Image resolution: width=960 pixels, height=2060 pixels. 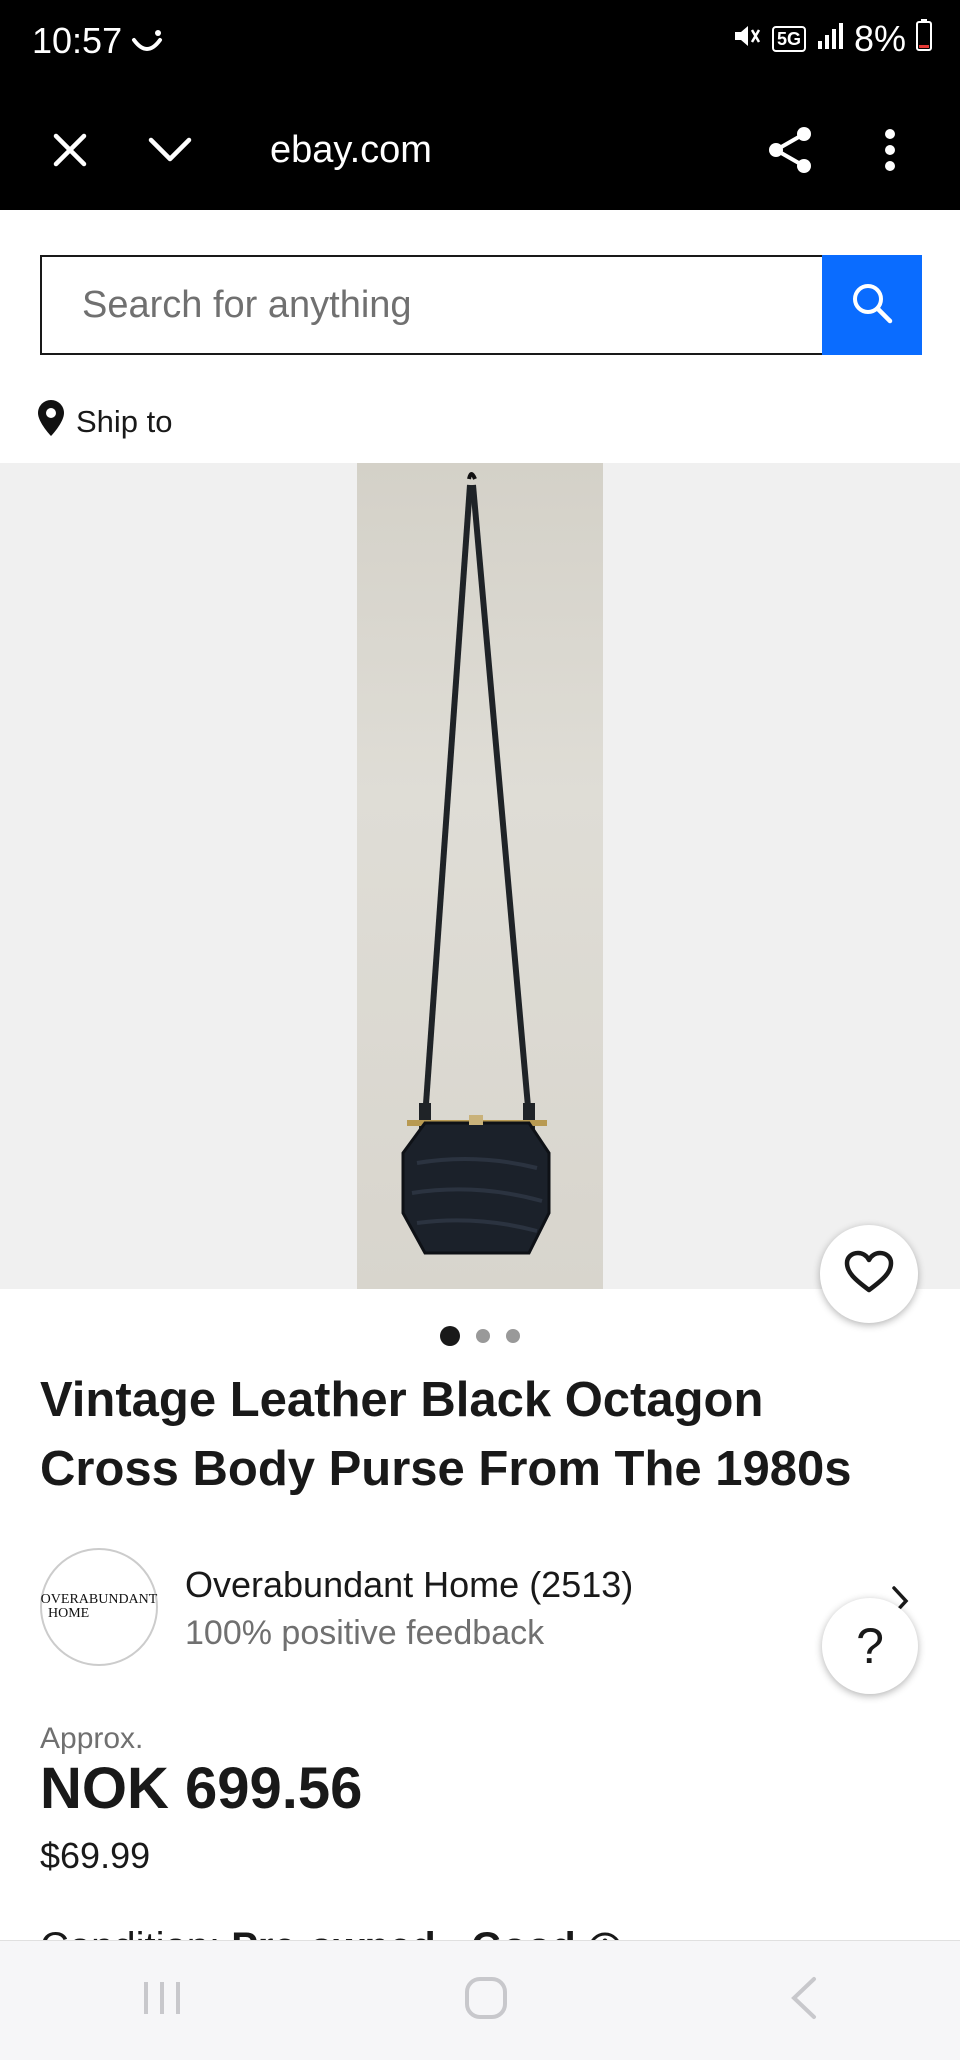 I want to click on home-icon, so click(x=486, y=2000).